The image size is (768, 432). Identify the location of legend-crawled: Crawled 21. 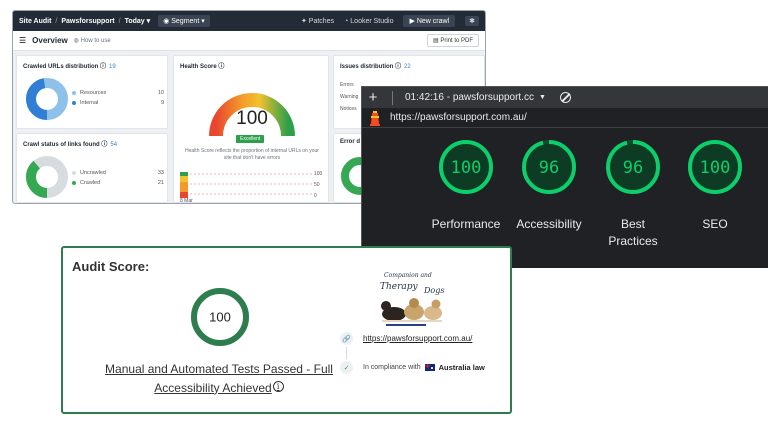
(118, 183).